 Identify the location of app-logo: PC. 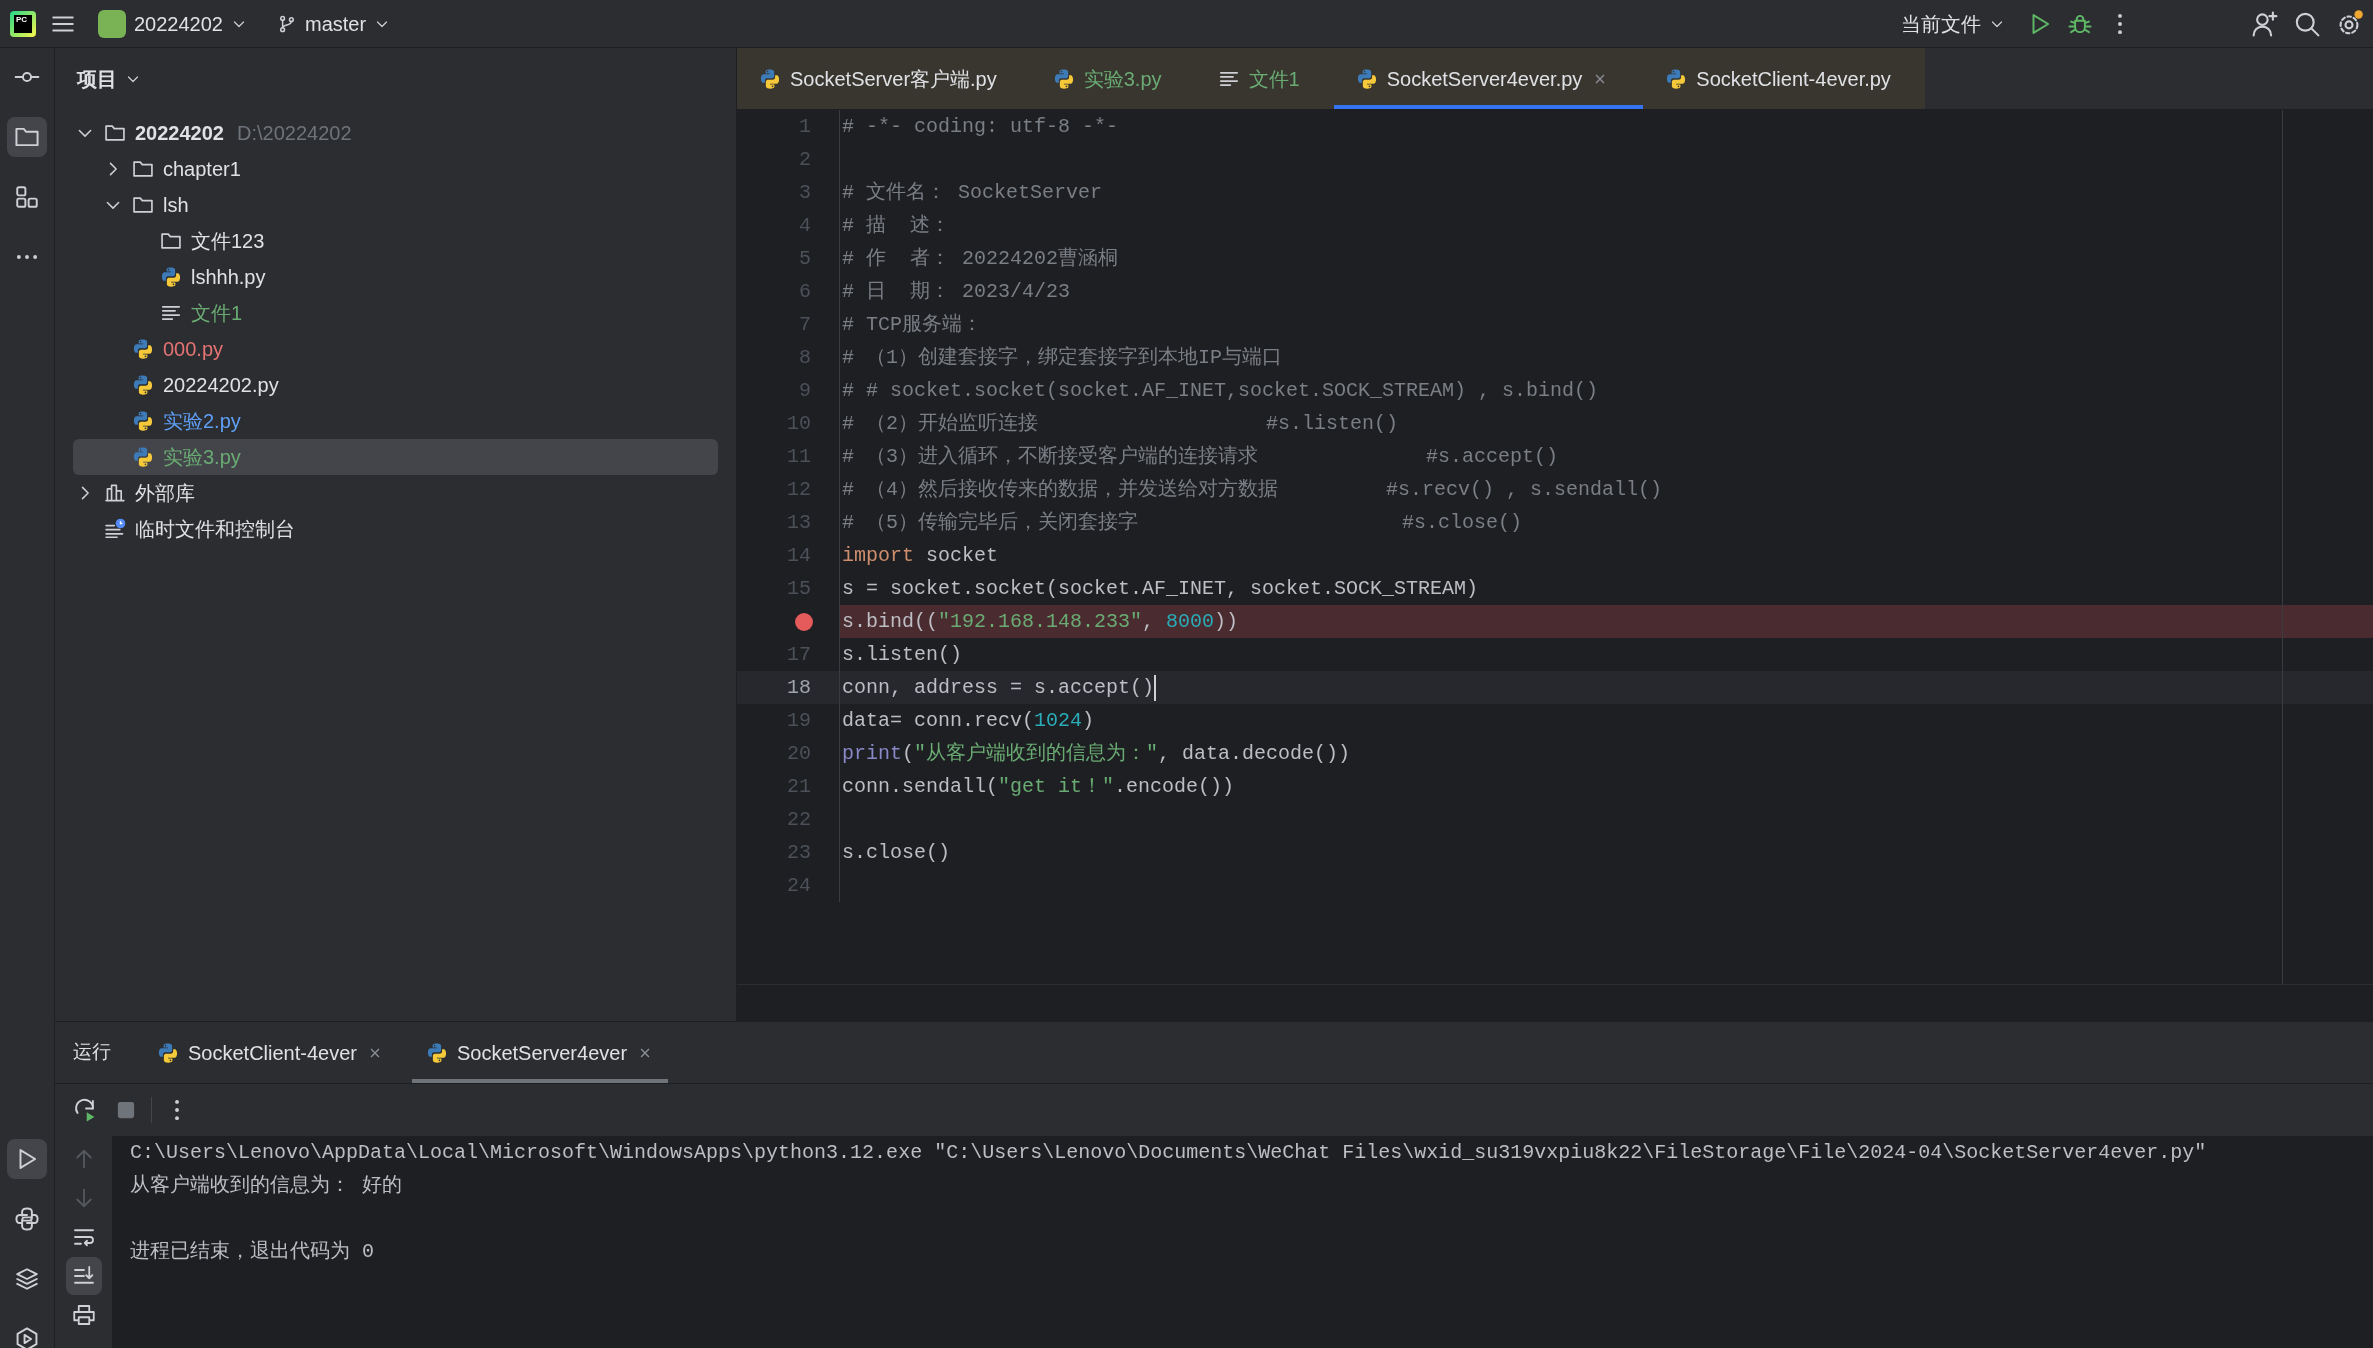
(23, 23).